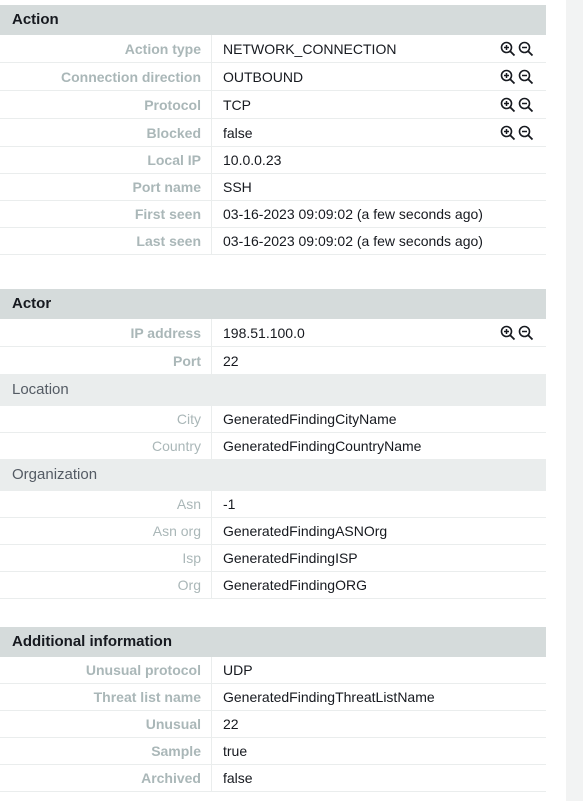  I want to click on field-value: 10.0.0.23, so click(252, 160).